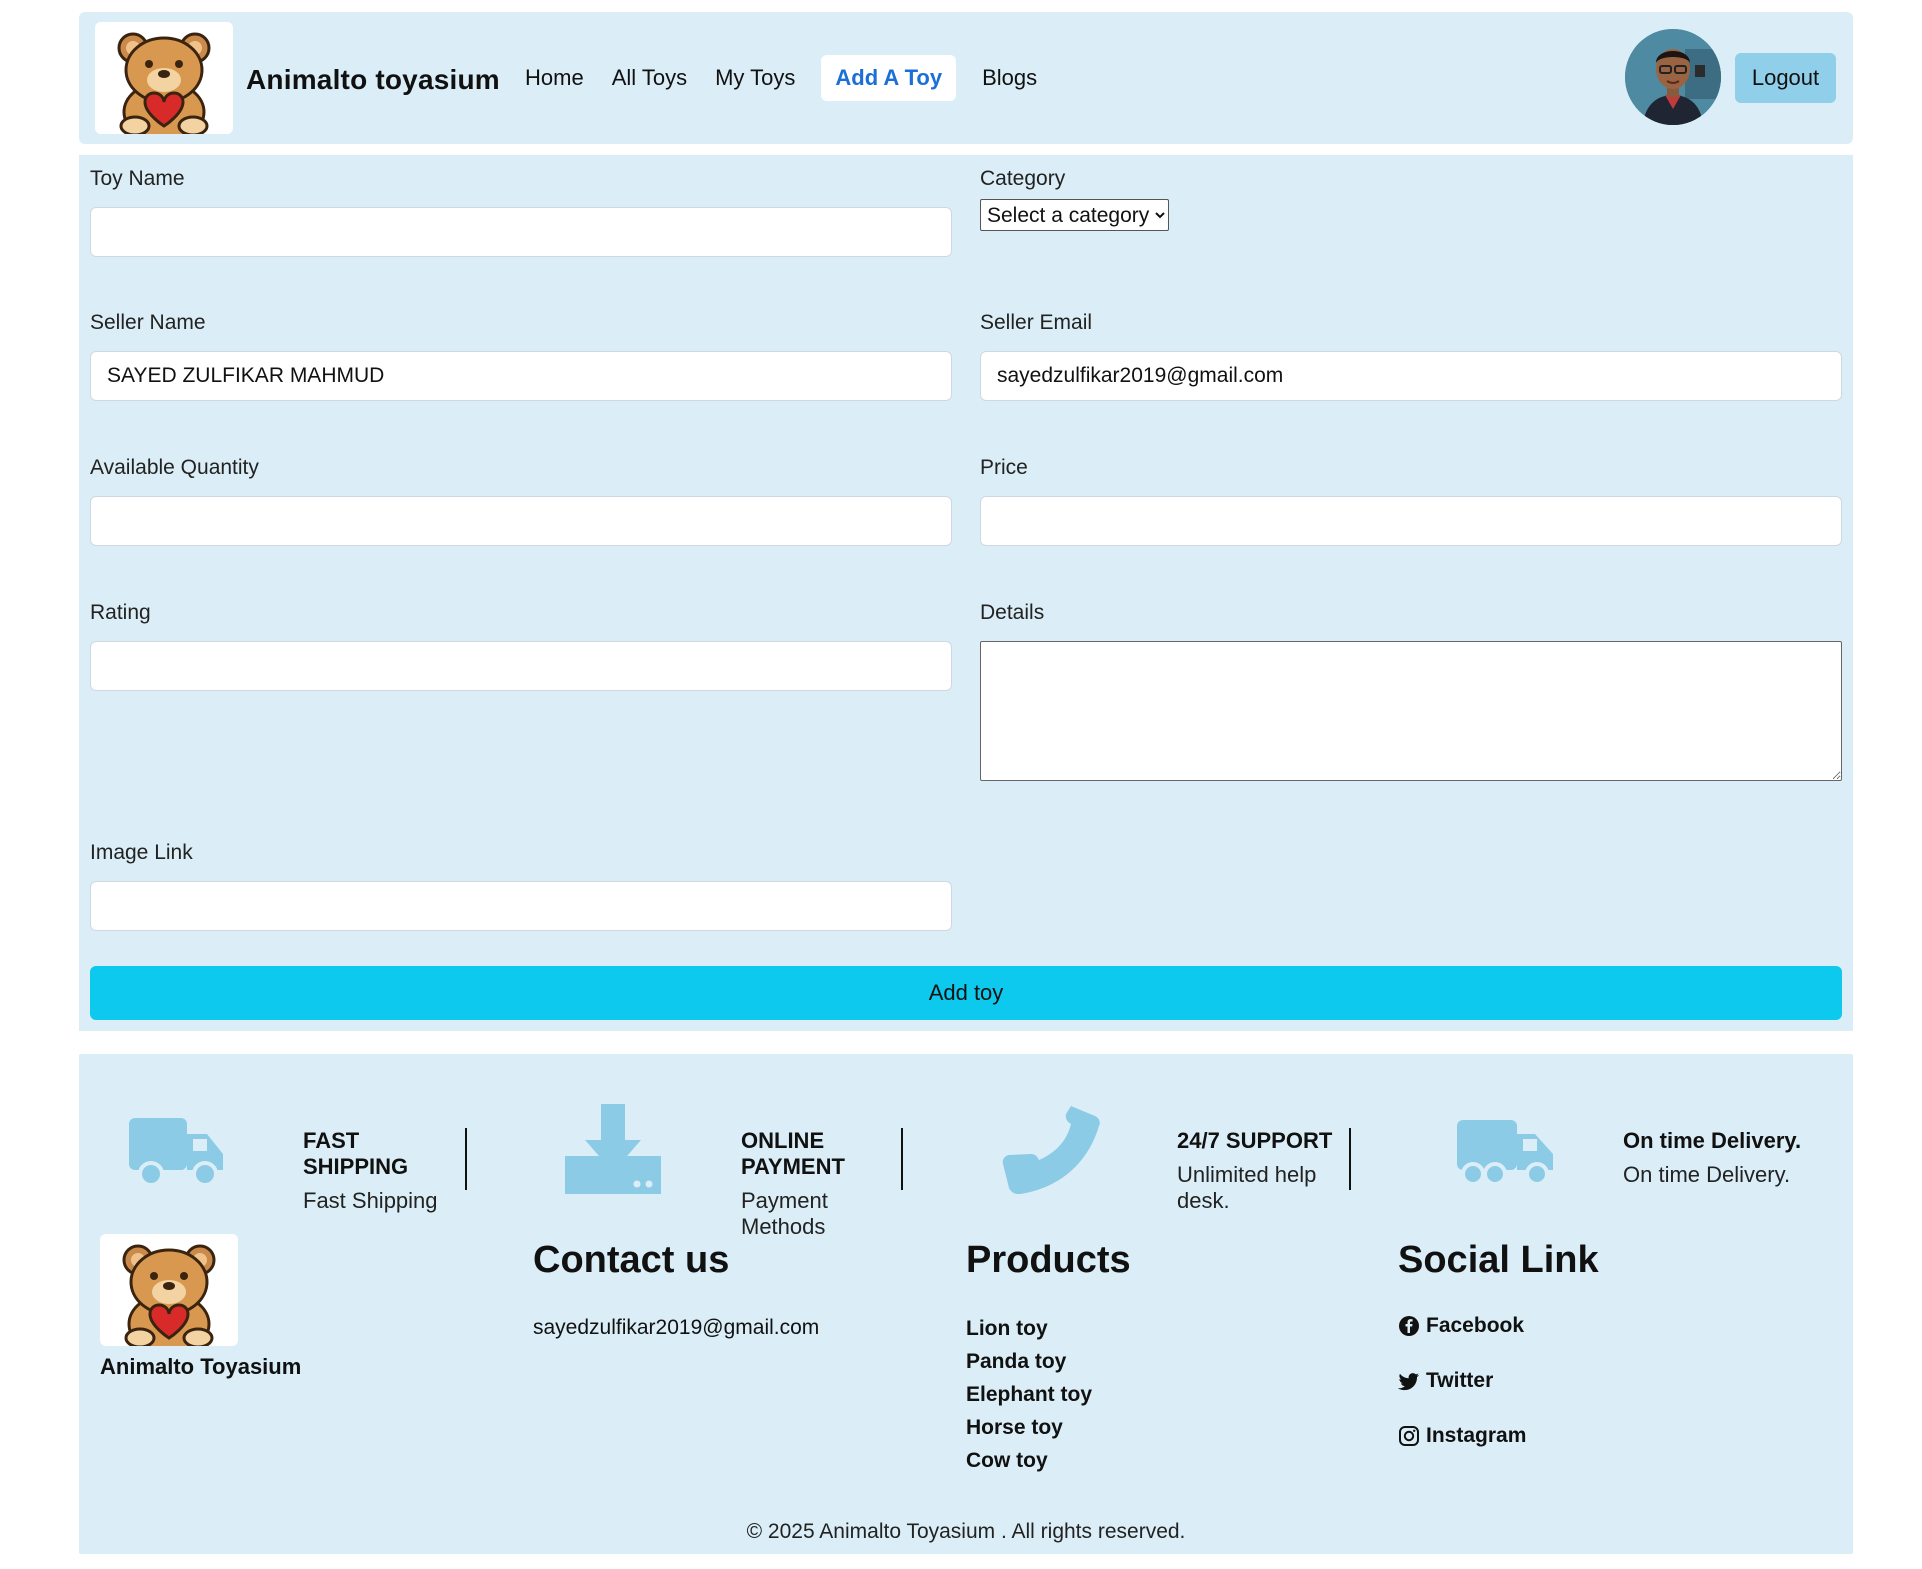 Image resolution: width=1922 pixels, height=1569 pixels. I want to click on feature-subtitle: Payment Methods, so click(784, 1213).